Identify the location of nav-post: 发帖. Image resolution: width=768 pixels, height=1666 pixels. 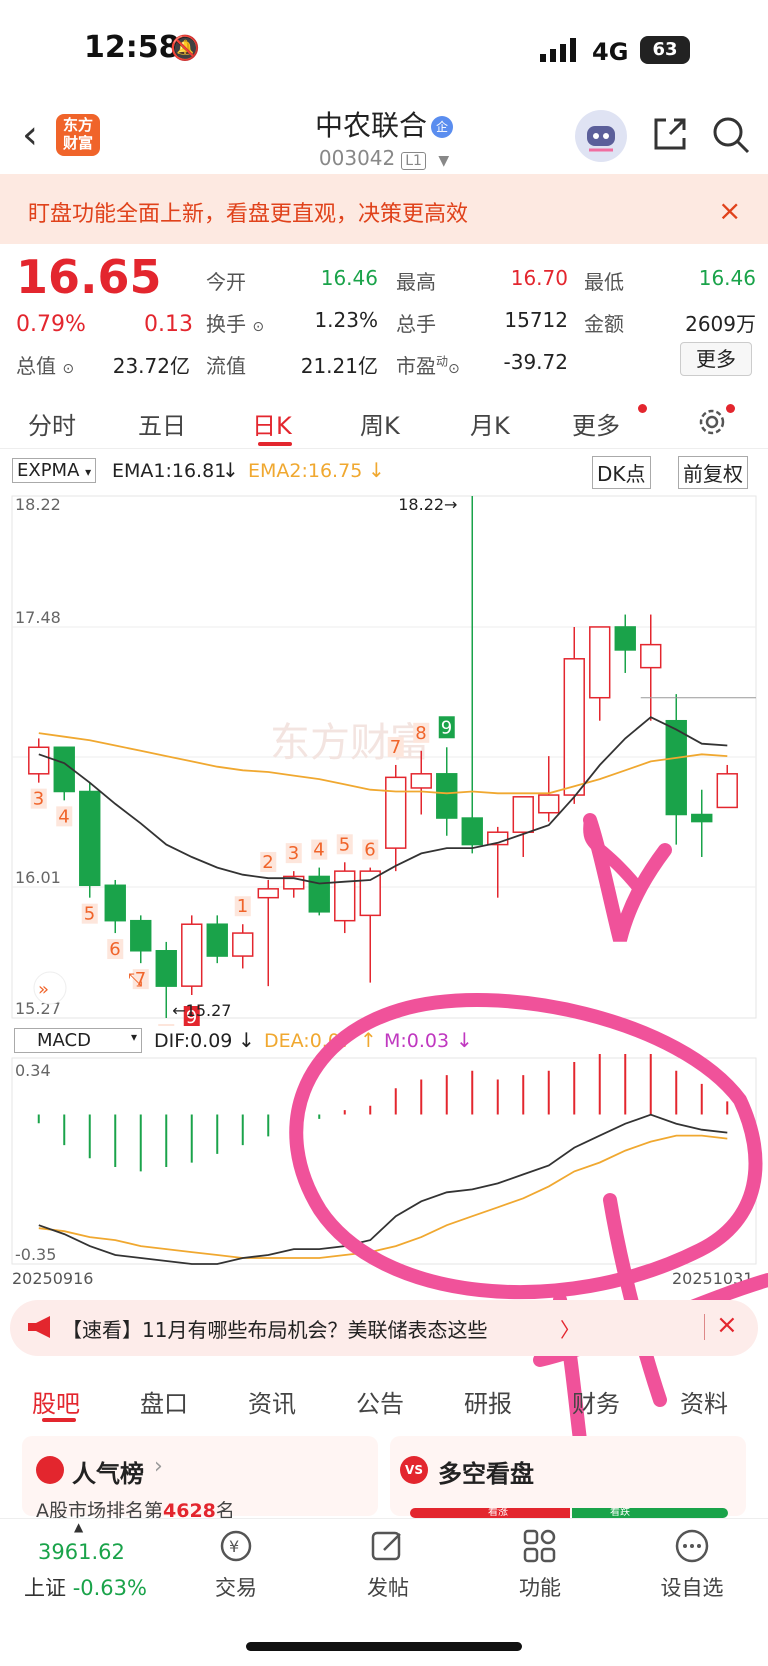
(388, 1587).